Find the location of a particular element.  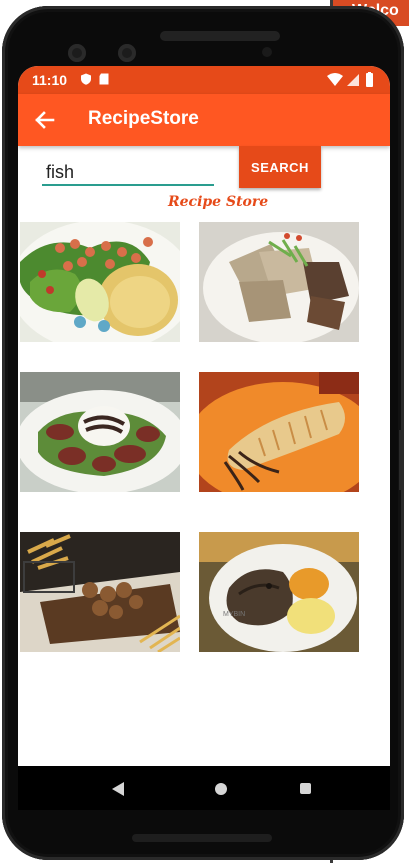

recipe-tile-6: MYBIN is located at coordinates (279, 592).